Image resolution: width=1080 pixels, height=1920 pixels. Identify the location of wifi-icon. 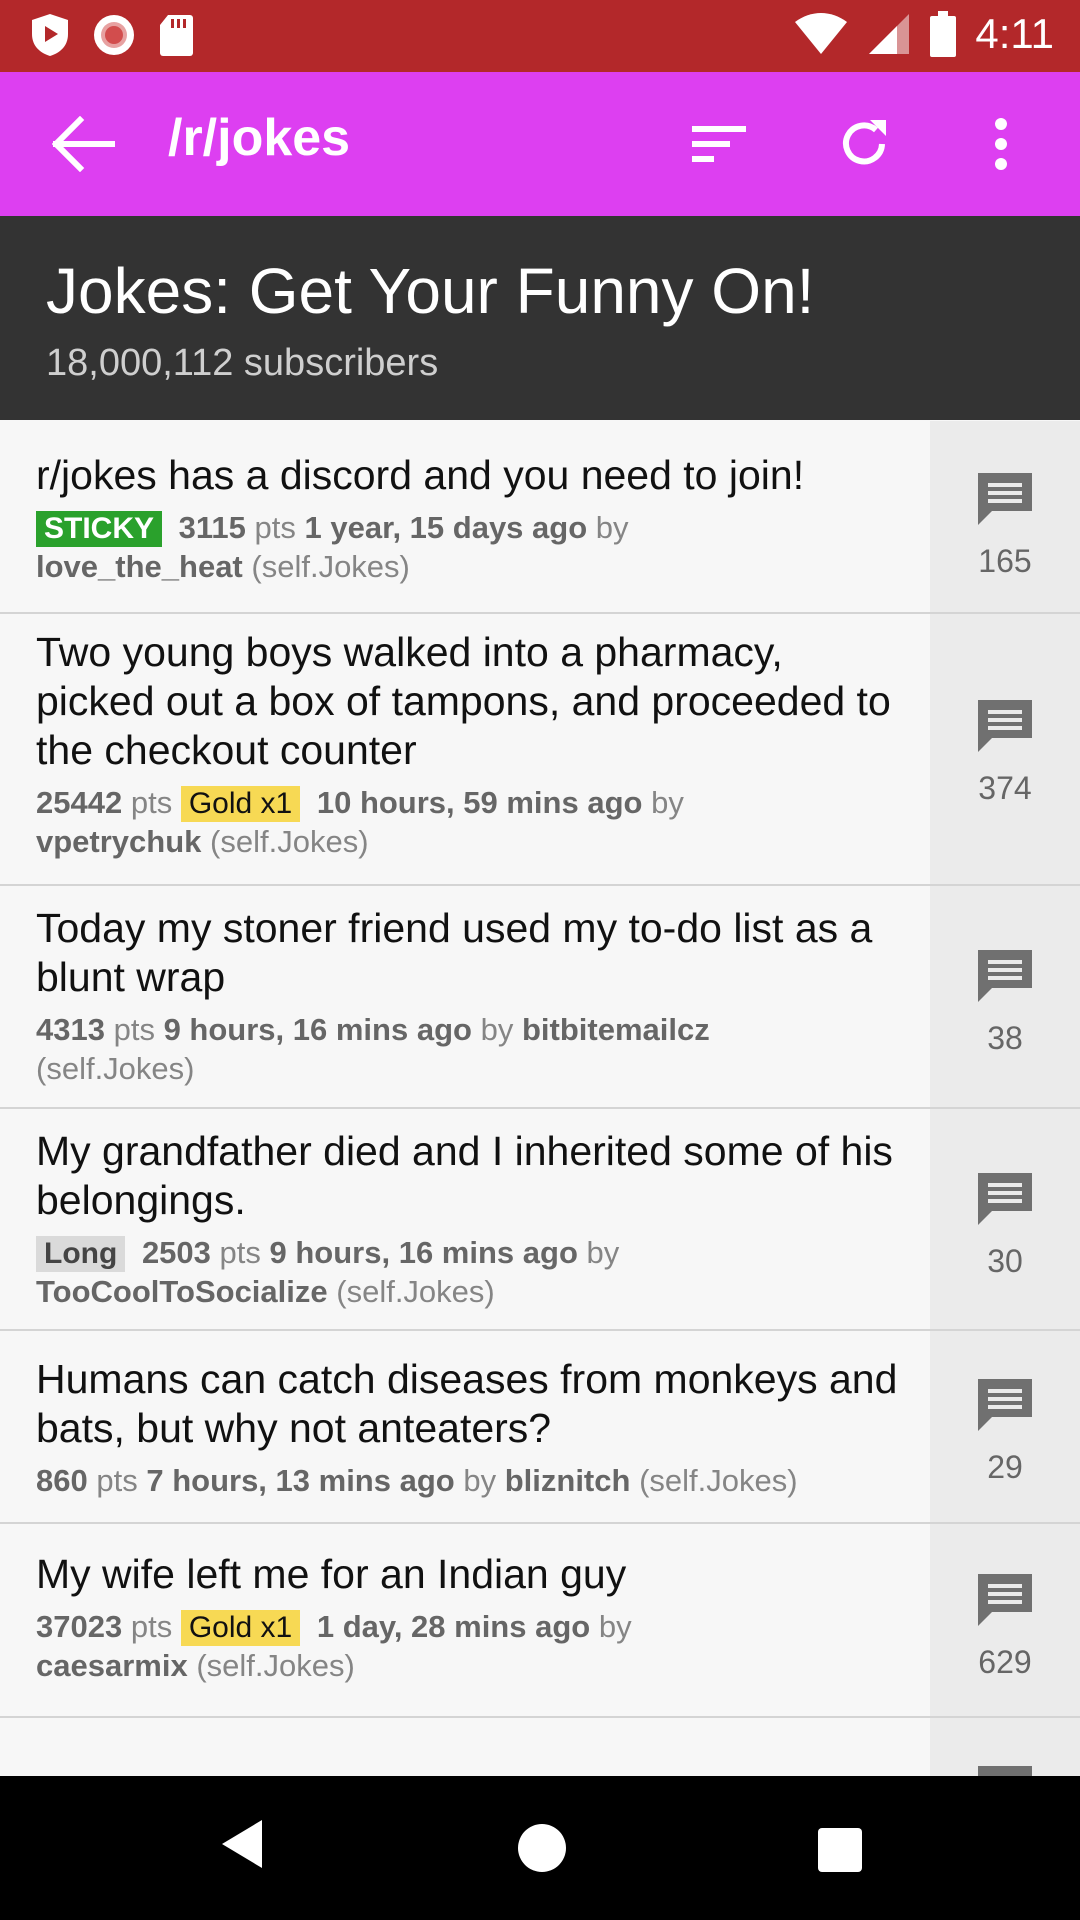
(821, 33).